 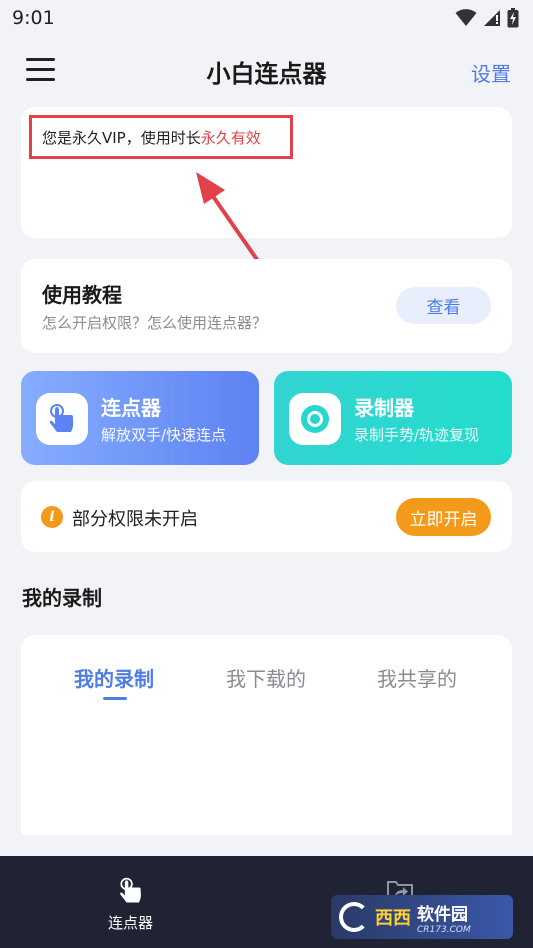 I want to click on status-icons, so click(x=487, y=18).